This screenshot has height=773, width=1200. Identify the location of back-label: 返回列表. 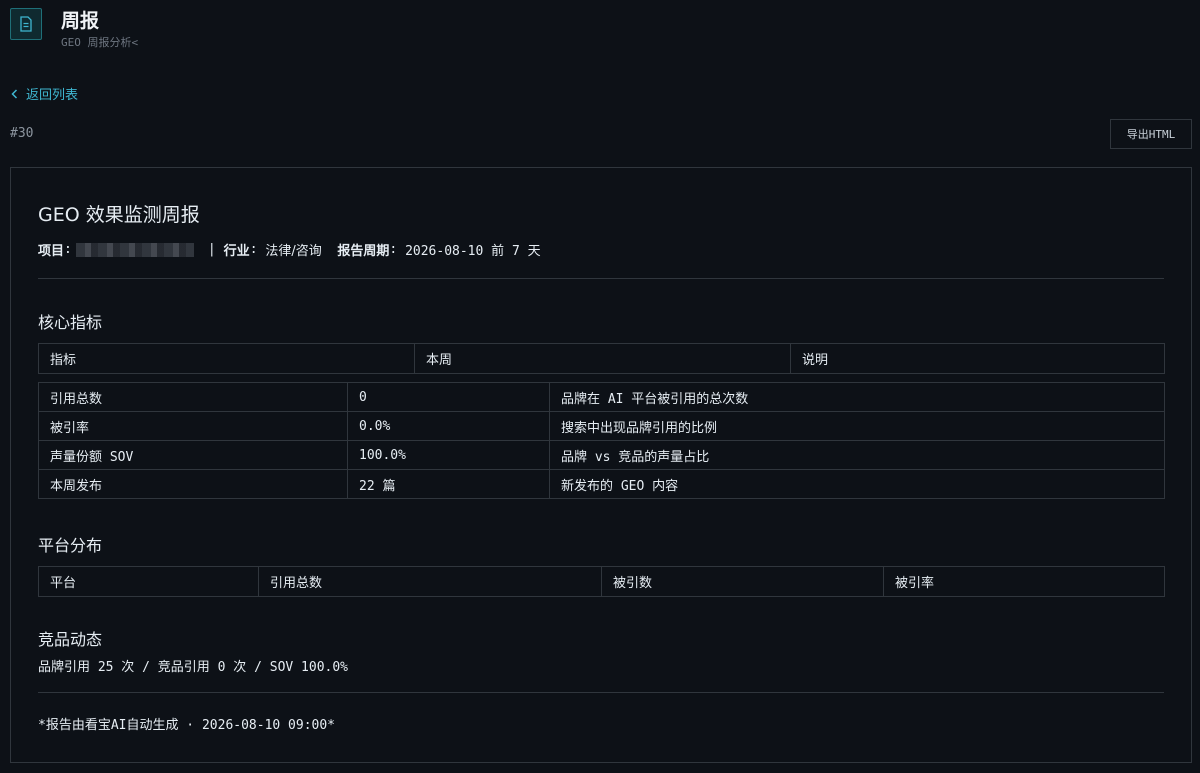
(52, 95).